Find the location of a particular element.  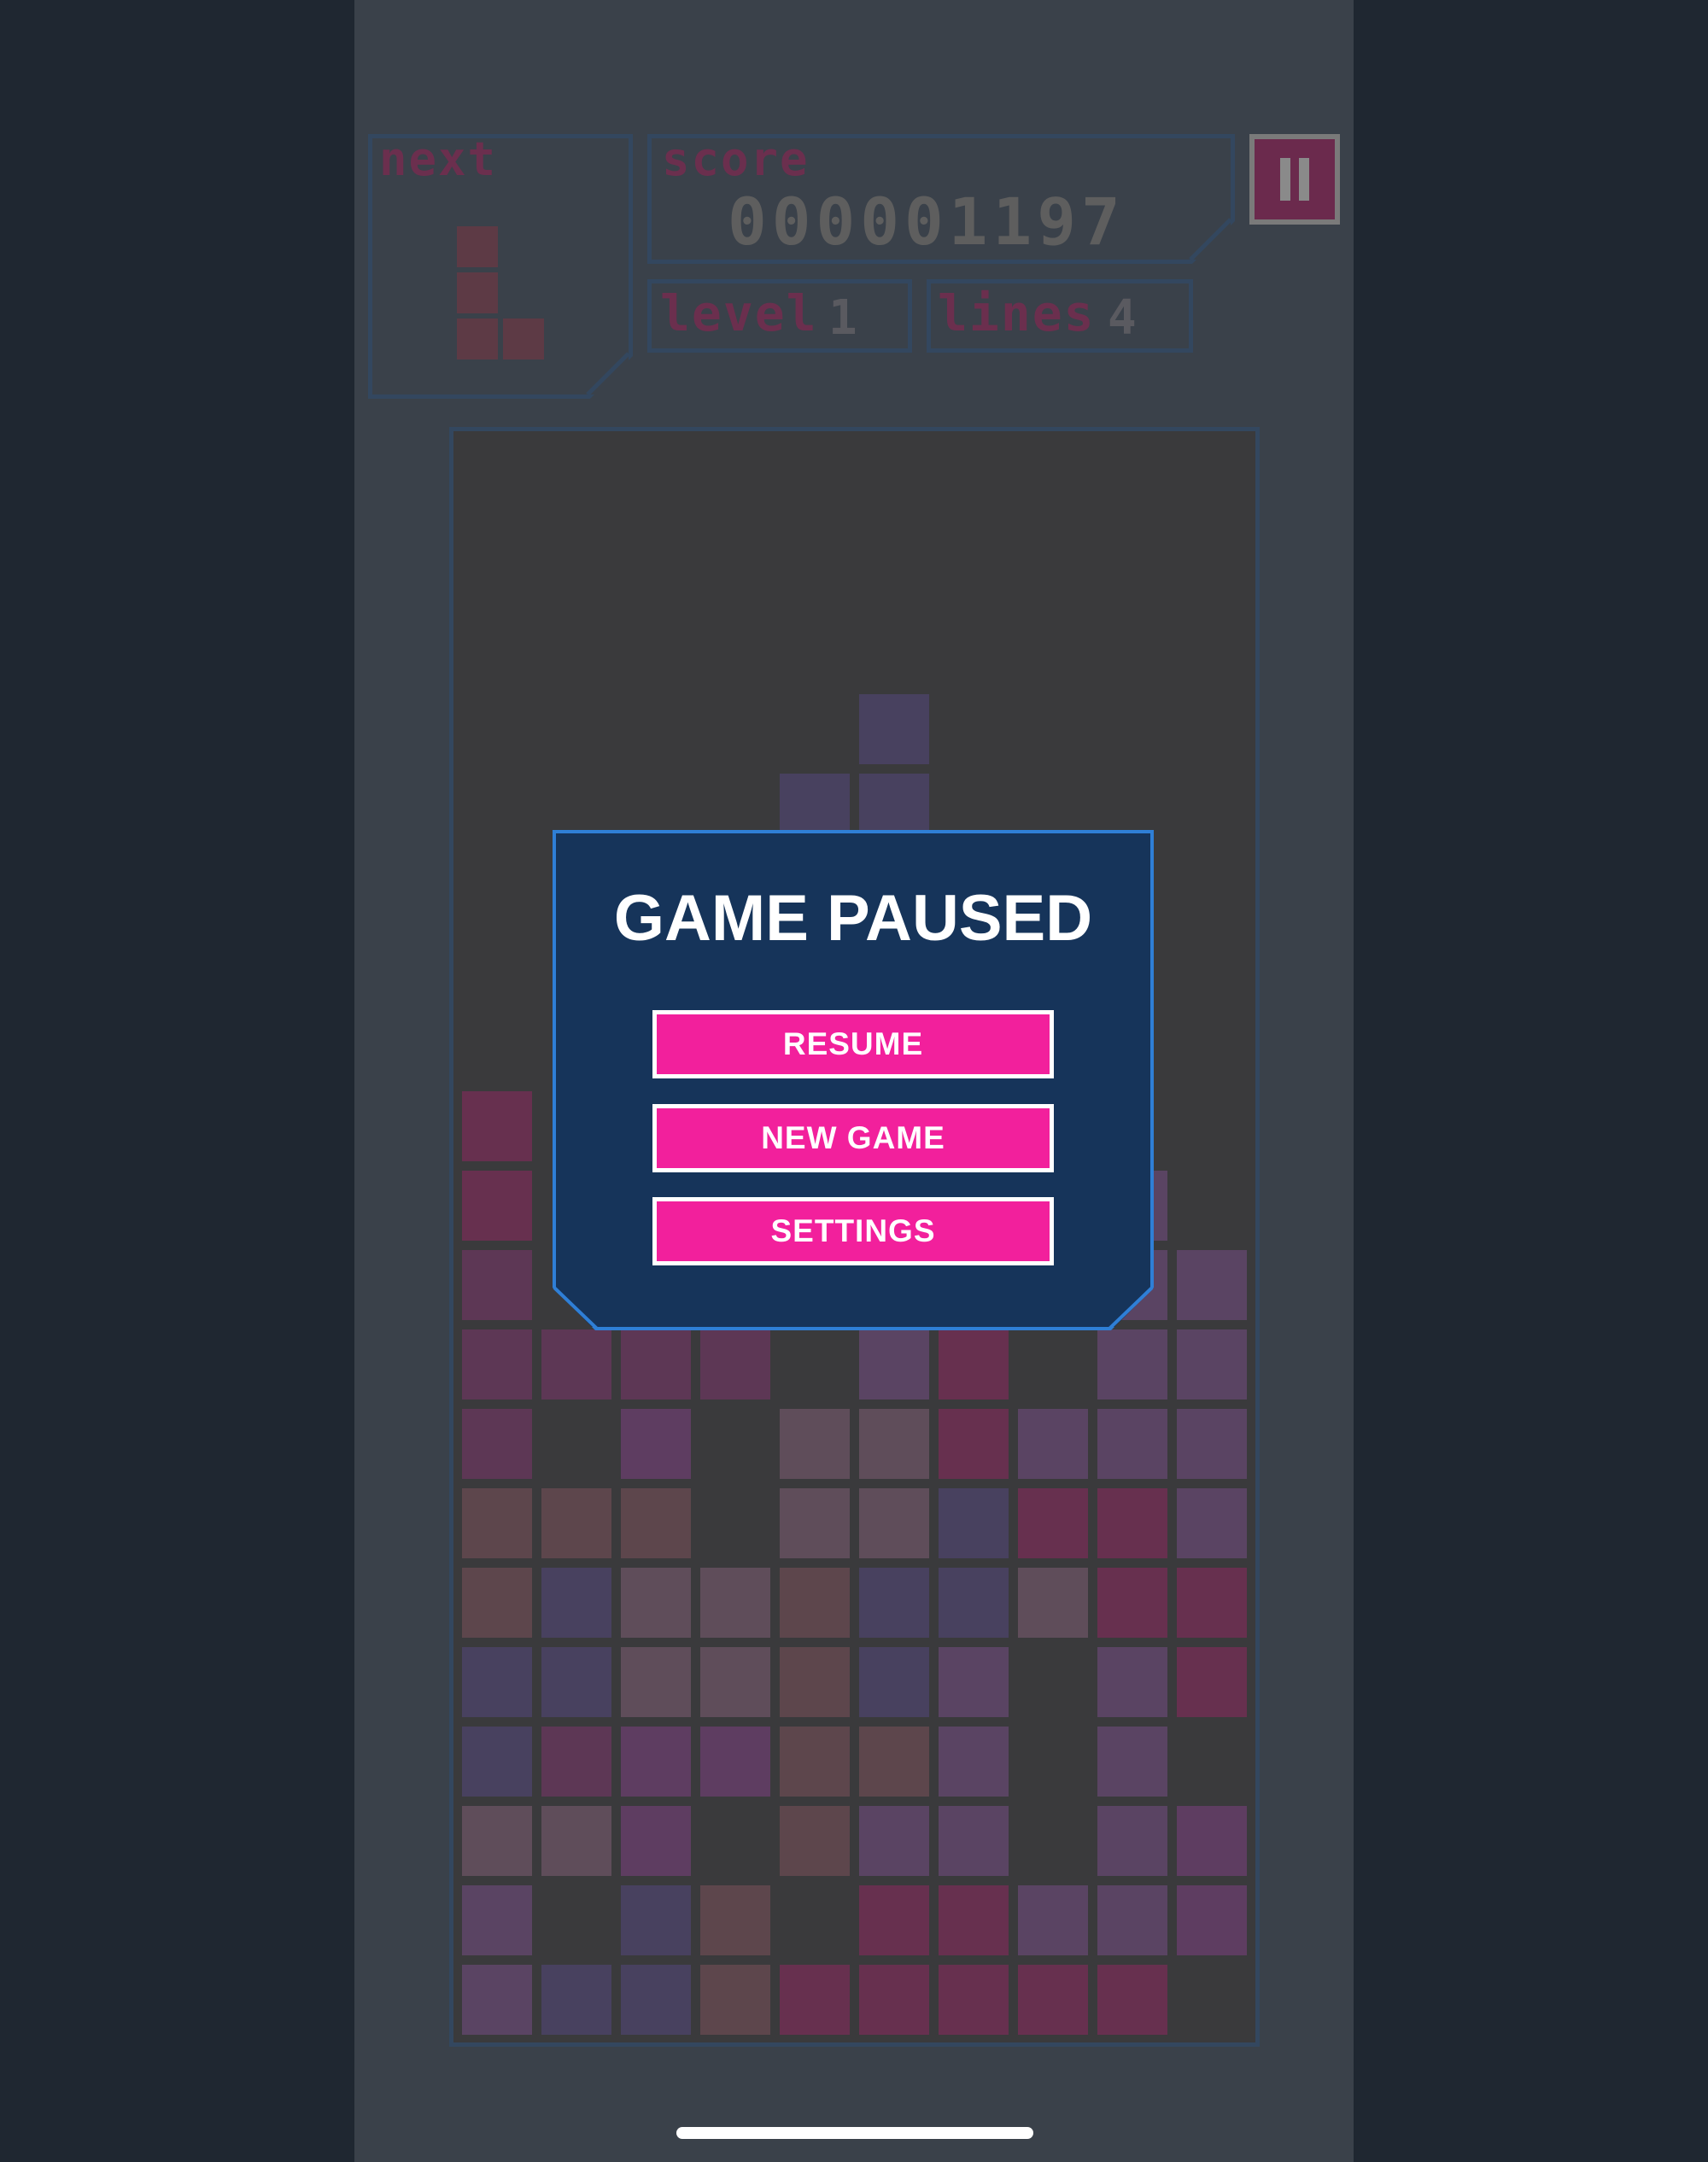

pause-dialog-title: GAME PAUSED is located at coordinates (853, 918).